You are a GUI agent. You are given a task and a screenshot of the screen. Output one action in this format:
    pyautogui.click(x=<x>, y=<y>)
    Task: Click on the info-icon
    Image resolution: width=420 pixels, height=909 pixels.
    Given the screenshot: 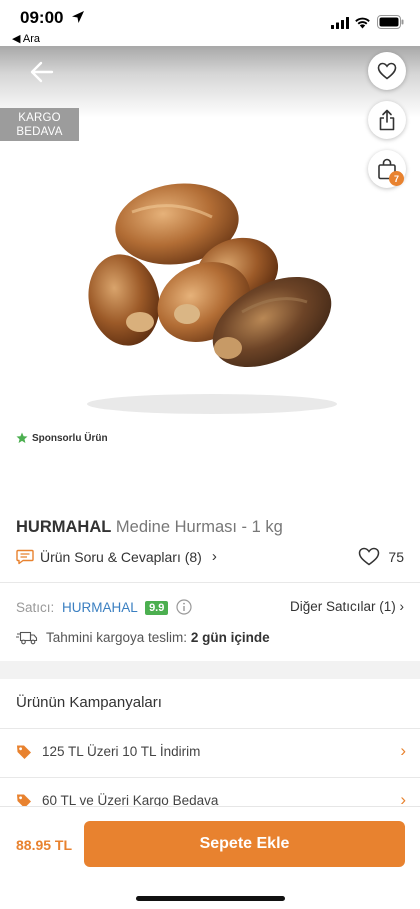 What is the action you would take?
    pyautogui.click(x=184, y=607)
    